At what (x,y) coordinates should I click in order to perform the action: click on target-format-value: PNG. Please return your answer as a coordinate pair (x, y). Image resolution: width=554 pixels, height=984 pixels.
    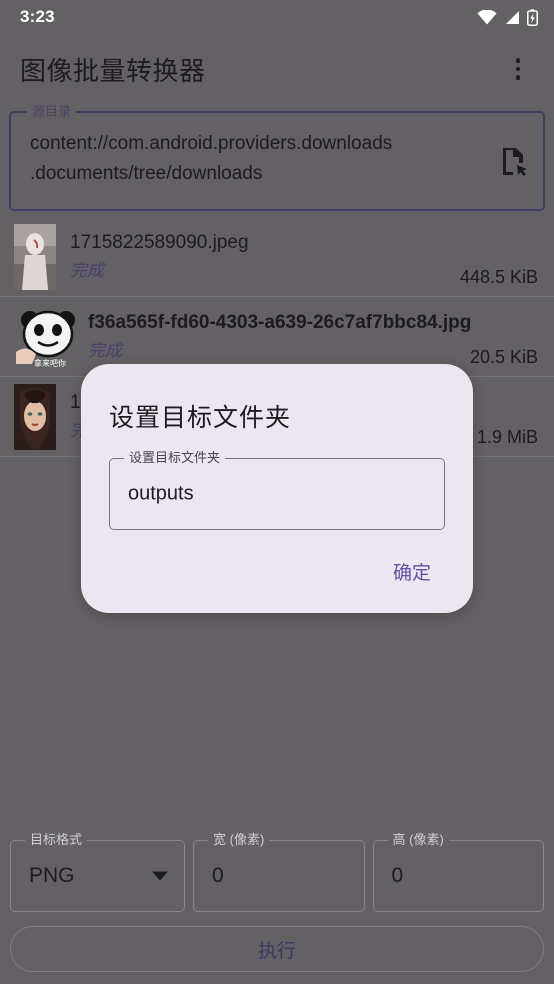
    Looking at the image, I should click on (52, 875).